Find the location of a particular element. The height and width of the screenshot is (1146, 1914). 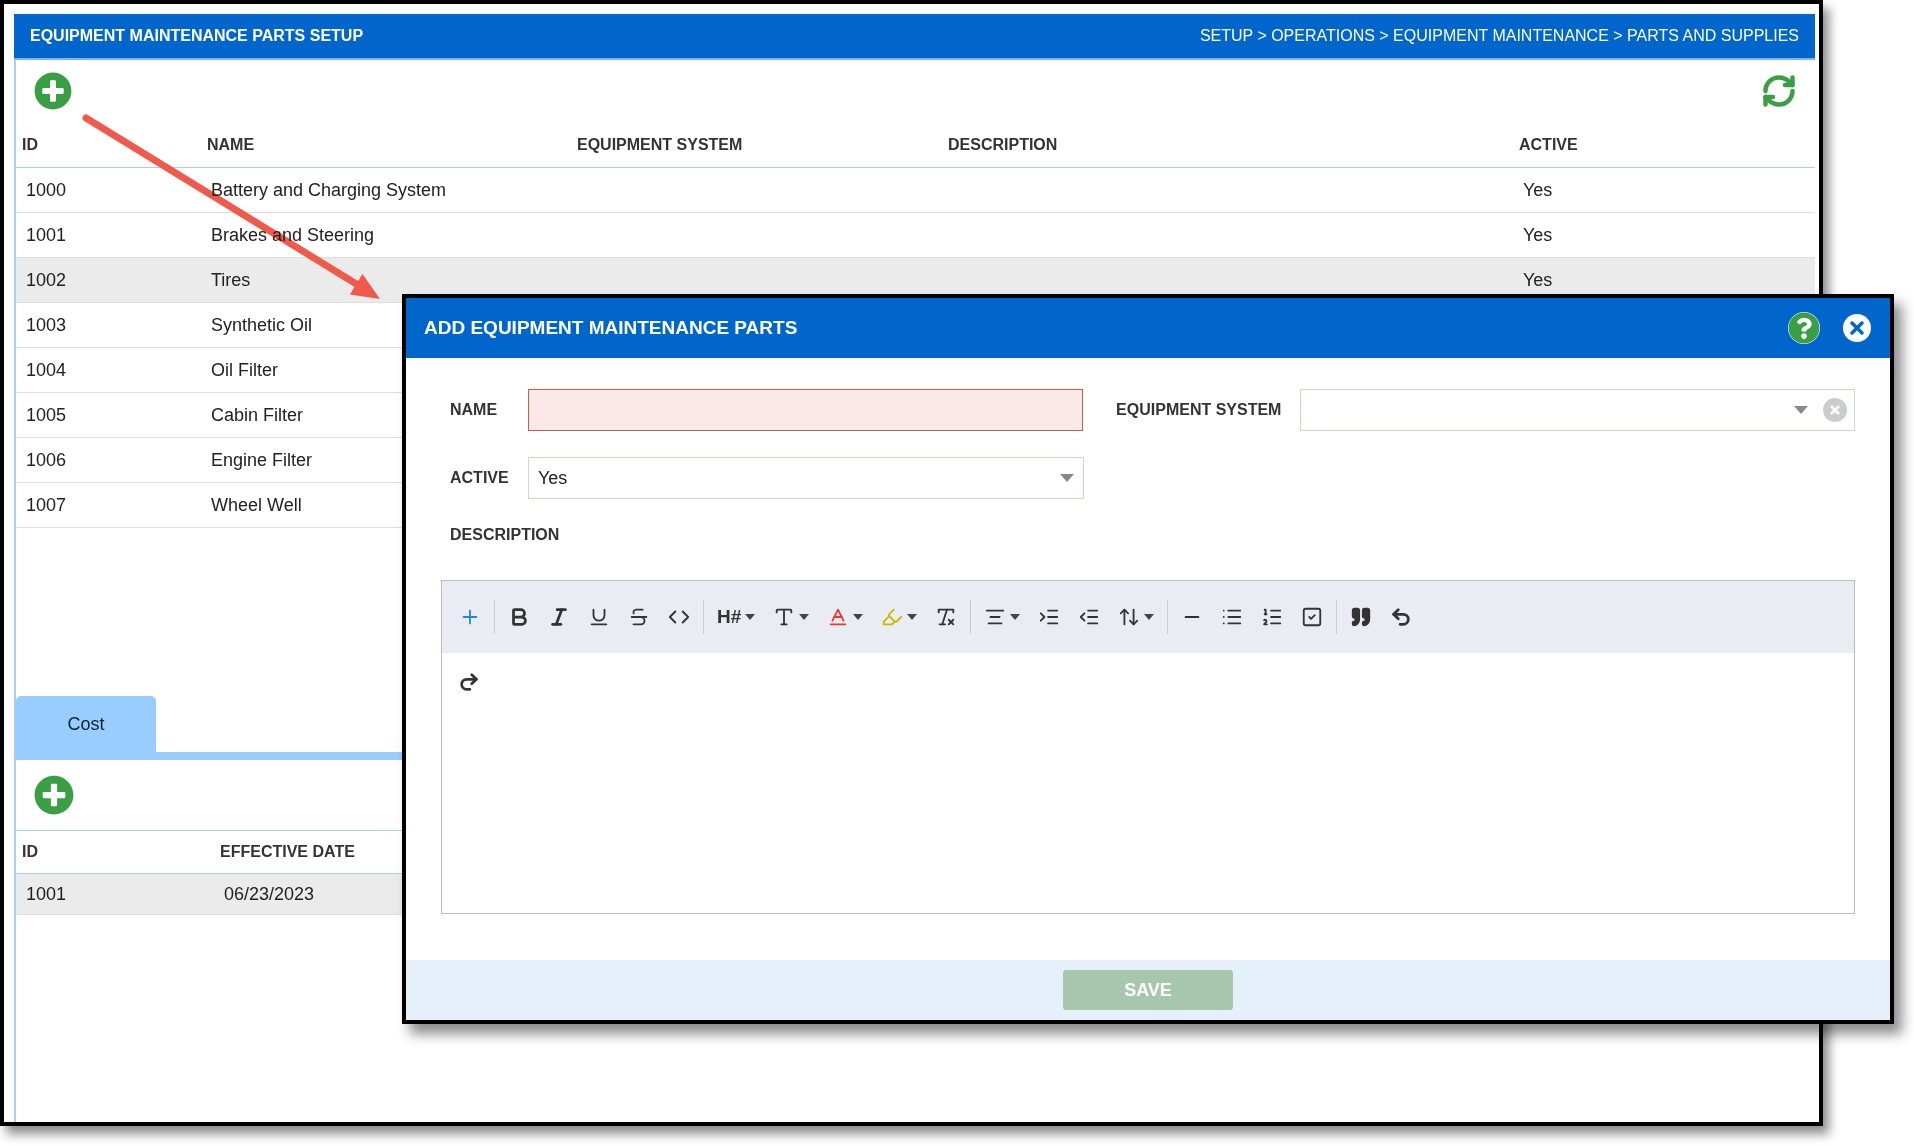

table-cell-text: 06/23/2023 is located at coordinates (269, 894).